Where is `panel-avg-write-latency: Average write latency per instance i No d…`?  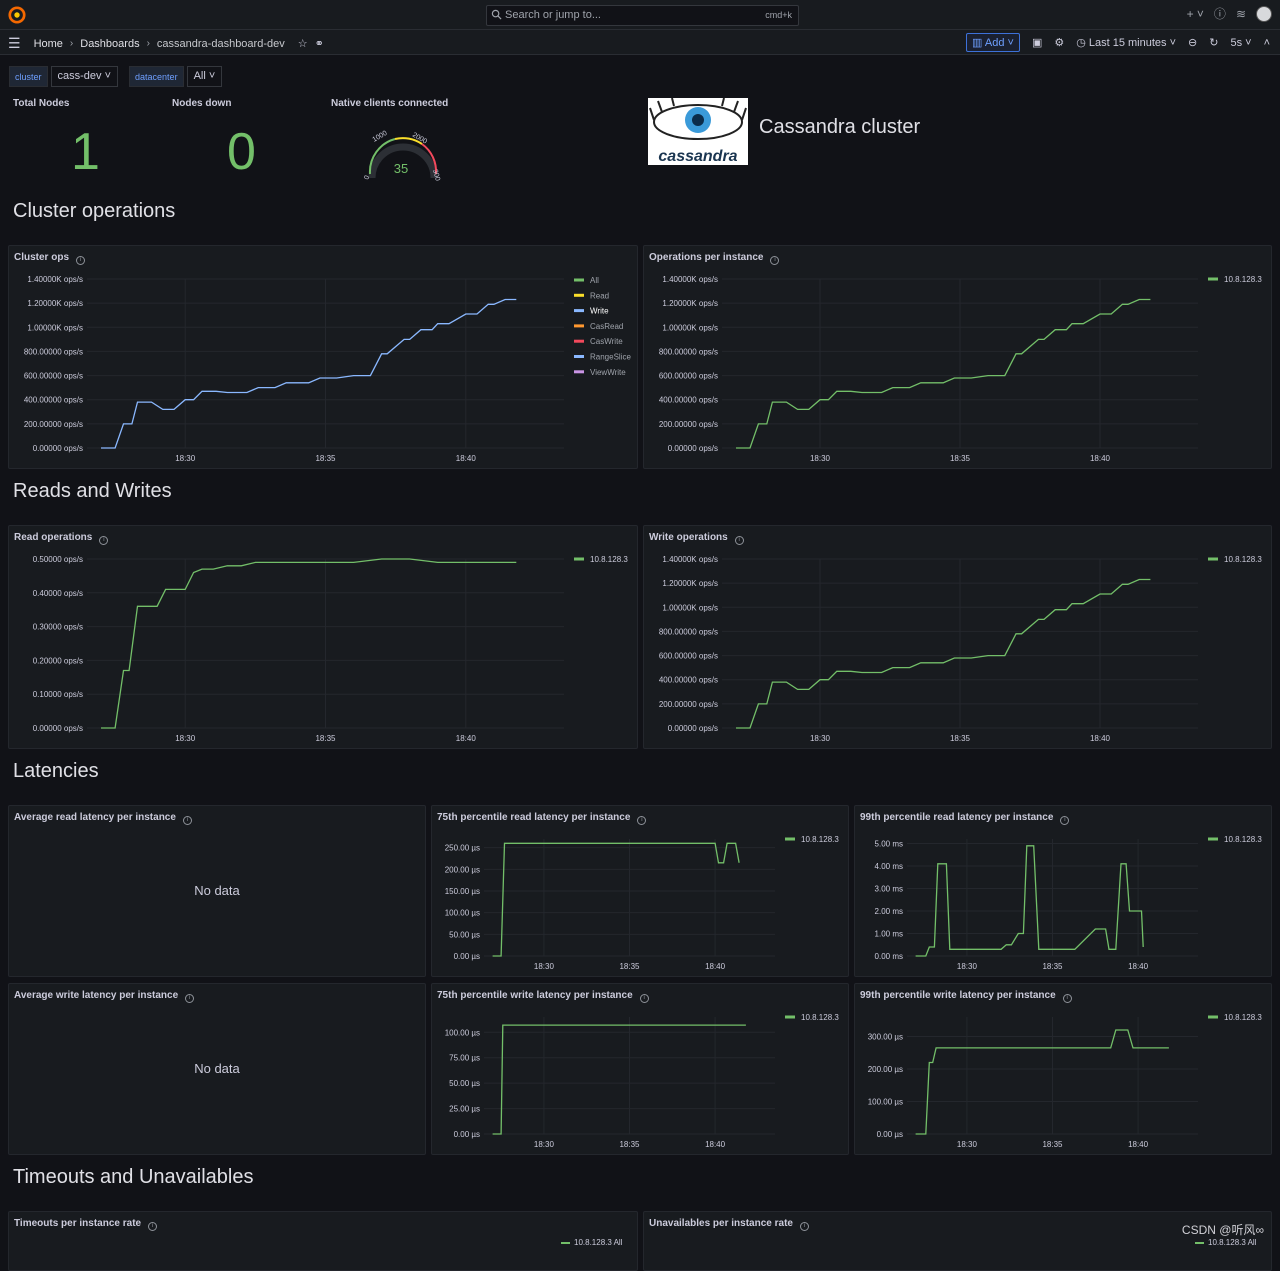
panel-avg-write-latency: Average write latency per instance i No d… is located at coordinates (217, 1069).